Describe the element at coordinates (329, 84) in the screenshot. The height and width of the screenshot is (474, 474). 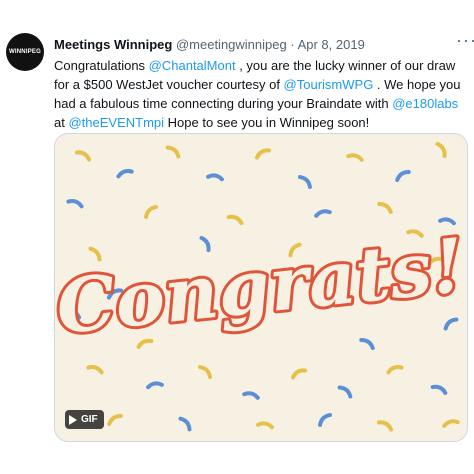
I see `mention-link: @TourismWPG` at that location.